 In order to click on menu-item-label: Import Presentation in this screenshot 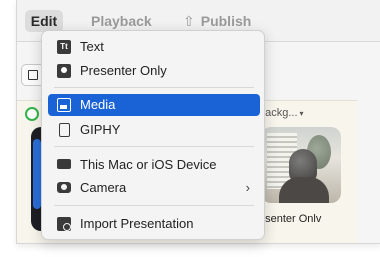, I will do `click(137, 223)`.